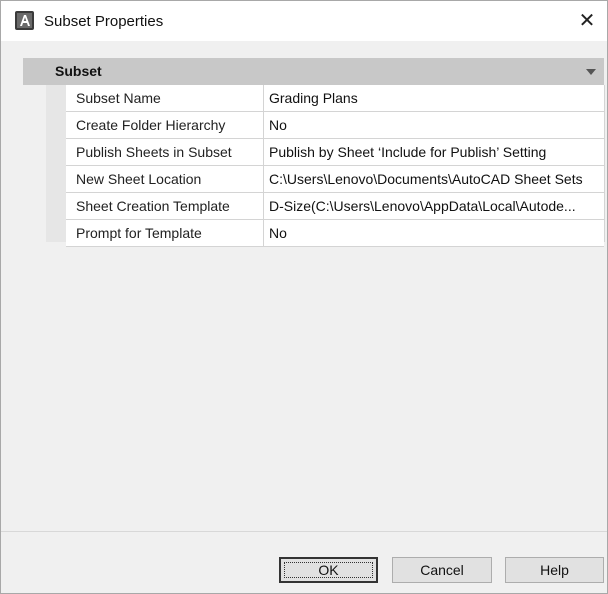 The width and height of the screenshot is (608, 594). Describe the element at coordinates (56, 163) in the screenshot. I see `property-grid-gutter` at that location.